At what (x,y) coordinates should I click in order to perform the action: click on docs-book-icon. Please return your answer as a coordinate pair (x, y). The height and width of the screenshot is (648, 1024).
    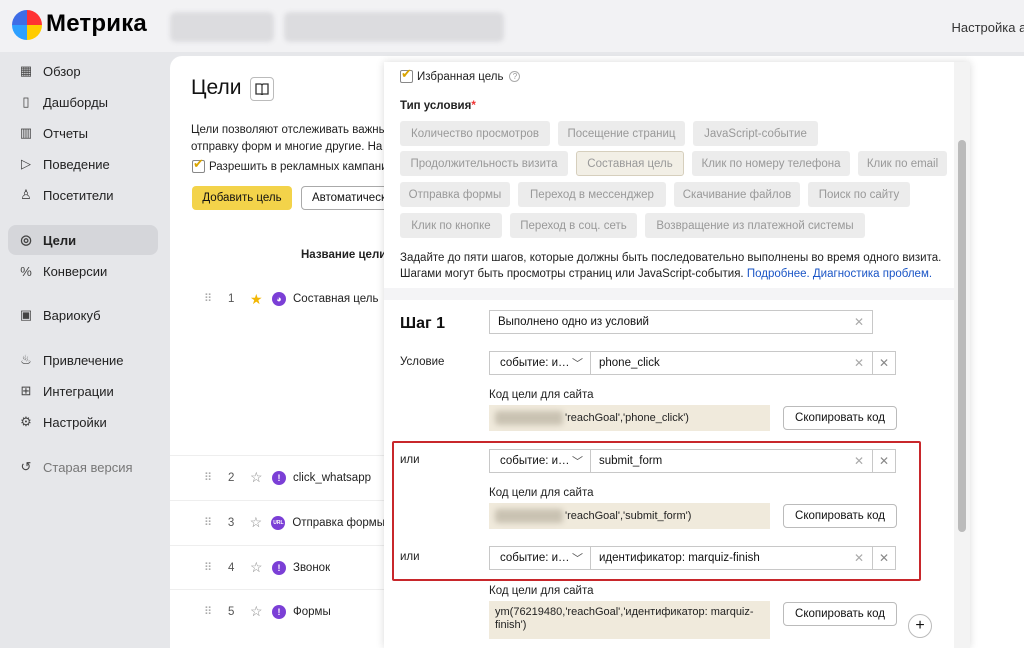
    Looking at the image, I should click on (262, 89).